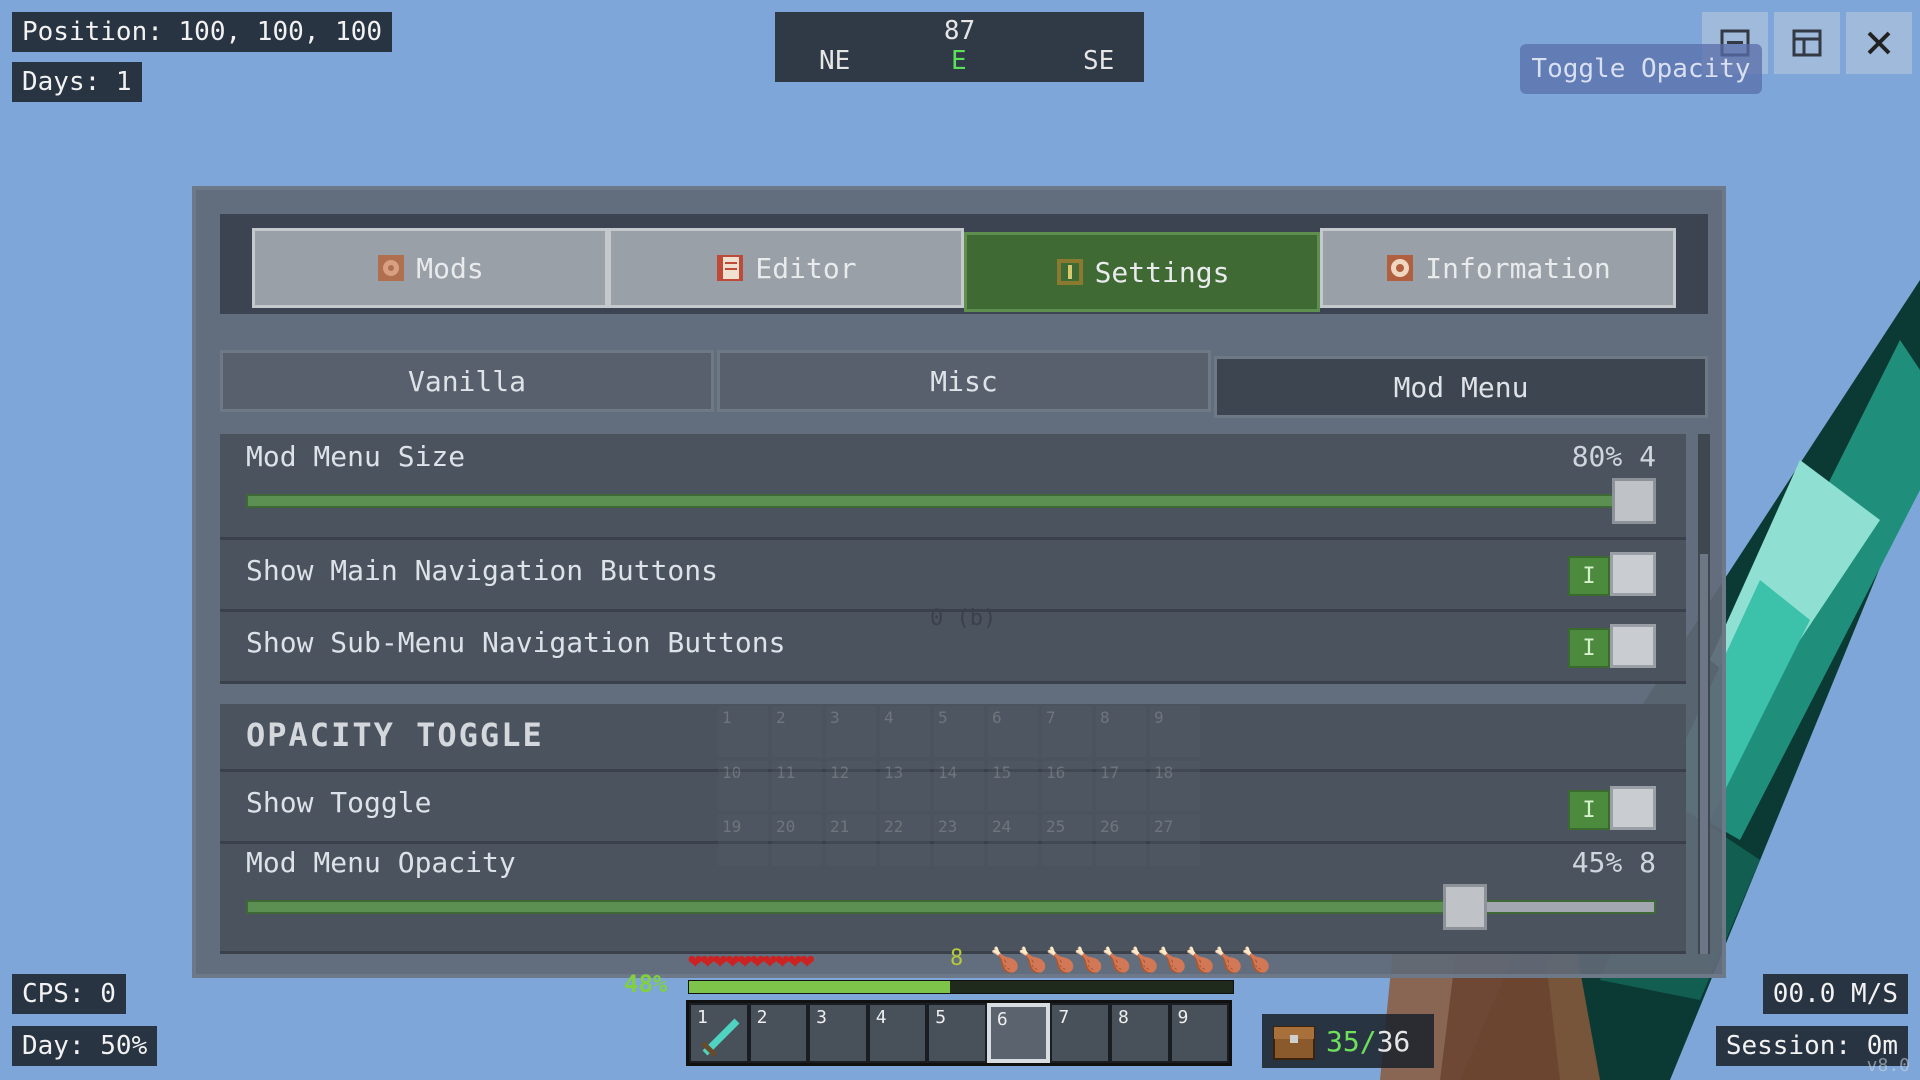 The width and height of the screenshot is (1920, 1080). I want to click on ghost-slot: 6, so click(1013, 731).